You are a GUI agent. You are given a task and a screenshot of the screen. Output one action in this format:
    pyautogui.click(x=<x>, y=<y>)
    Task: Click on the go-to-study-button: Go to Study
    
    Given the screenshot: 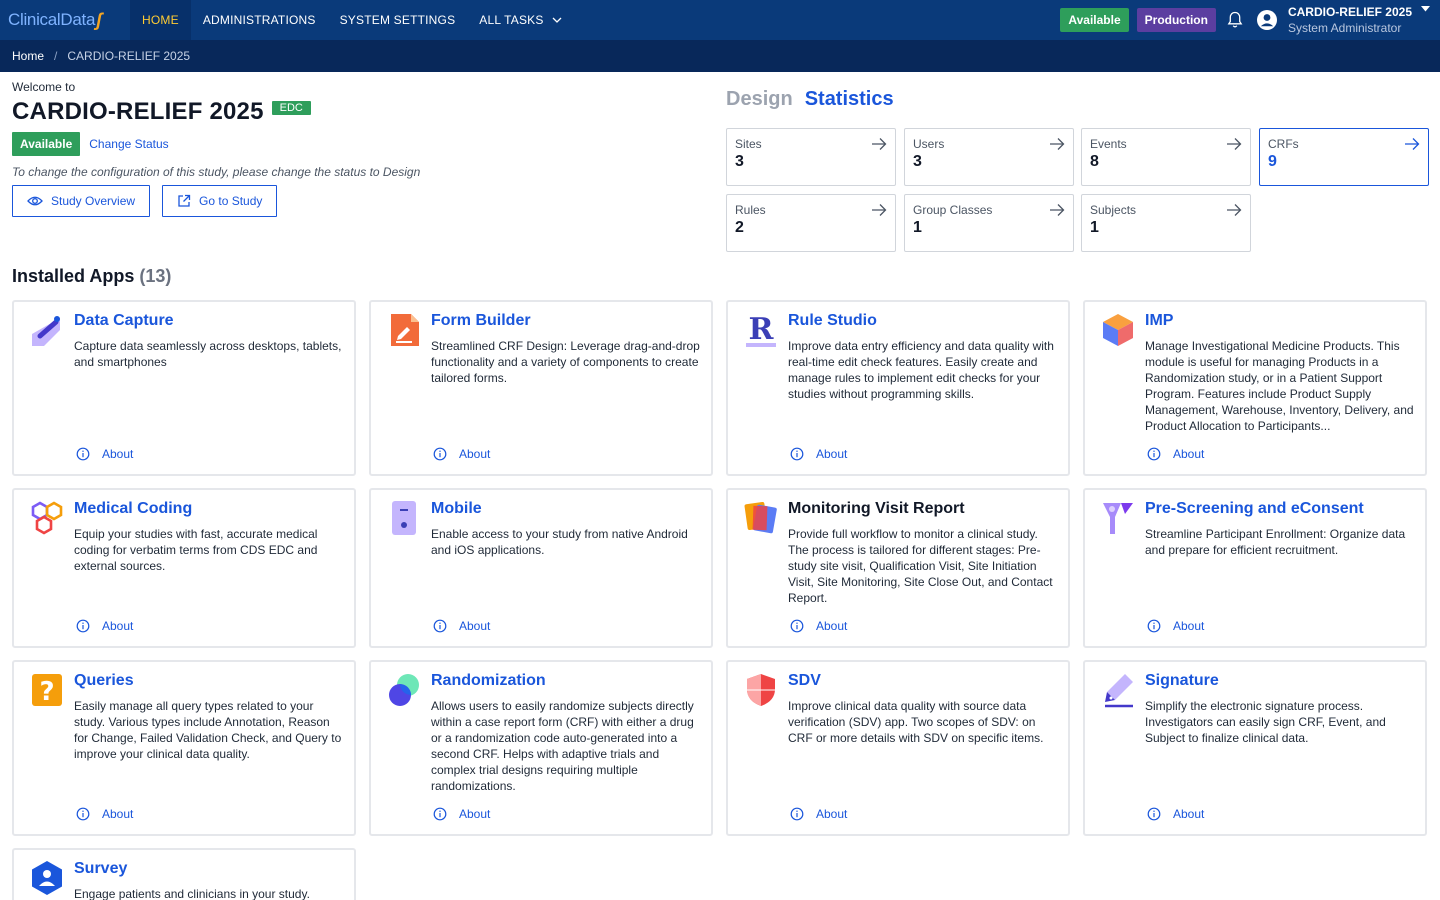 What is the action you would take?
    pyautogui.click(x=220, y=201)
    